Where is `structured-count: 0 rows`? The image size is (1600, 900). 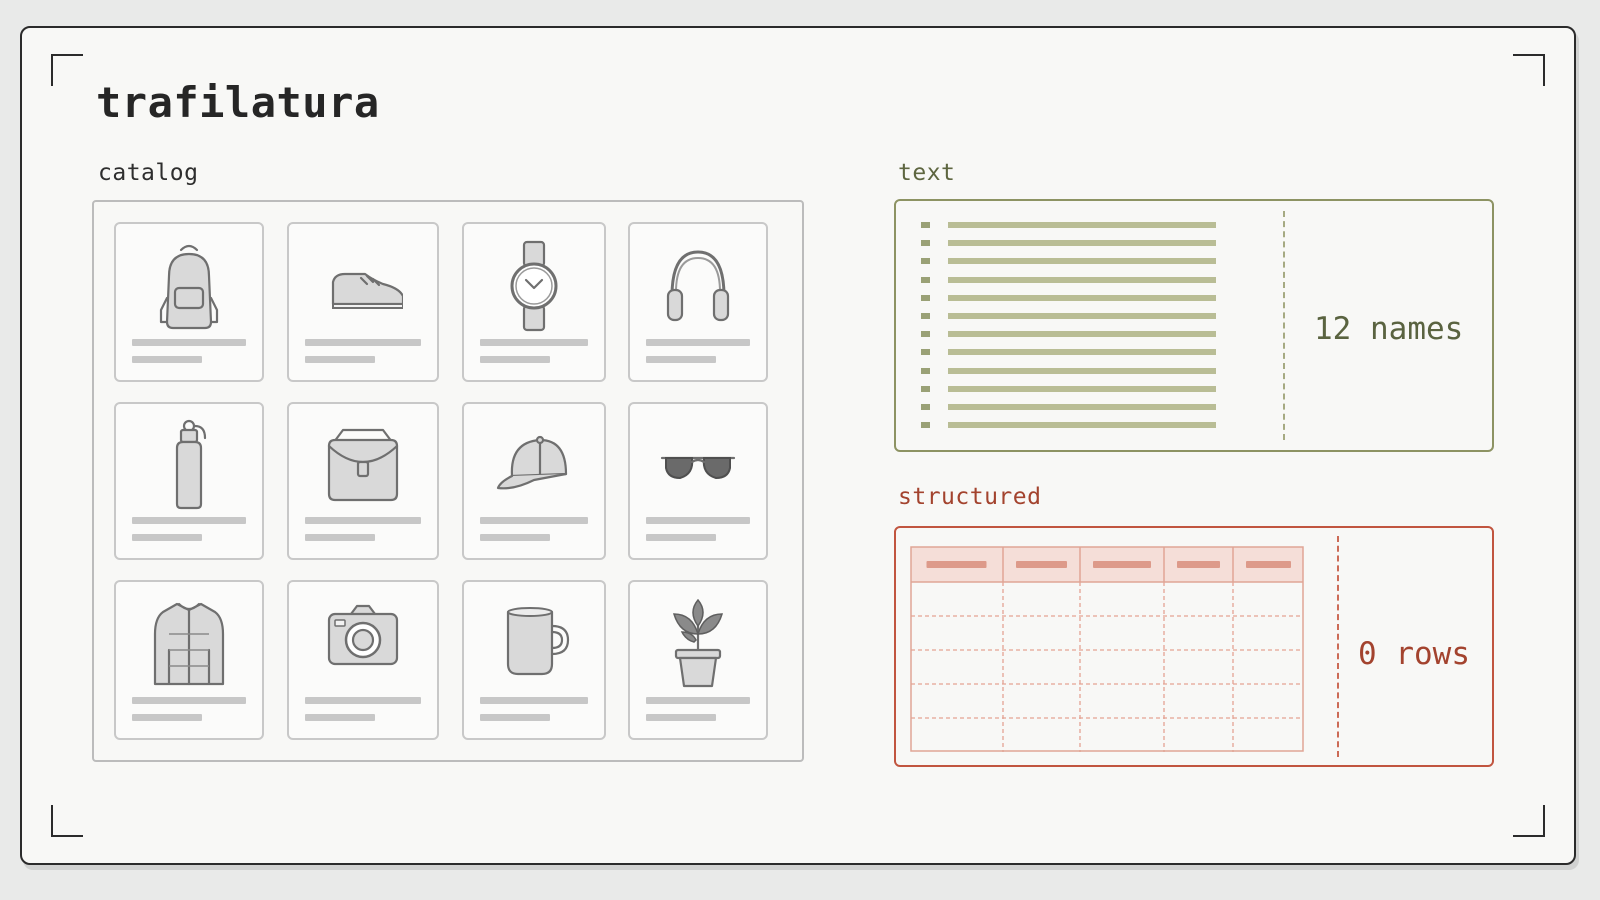
structured-count: 0 rows is located at coordinates (1414, 654).